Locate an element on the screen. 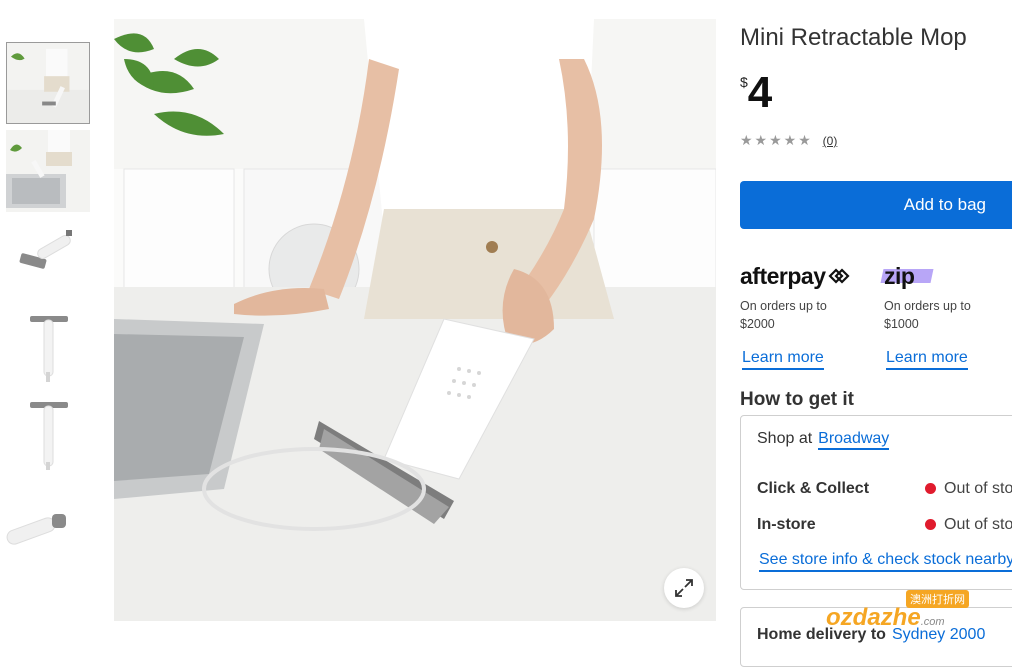 Image resolution: width=1012 pixels, height=667 pixels. rating: ★★★★★ (0) is located at coordinates (788, 140).